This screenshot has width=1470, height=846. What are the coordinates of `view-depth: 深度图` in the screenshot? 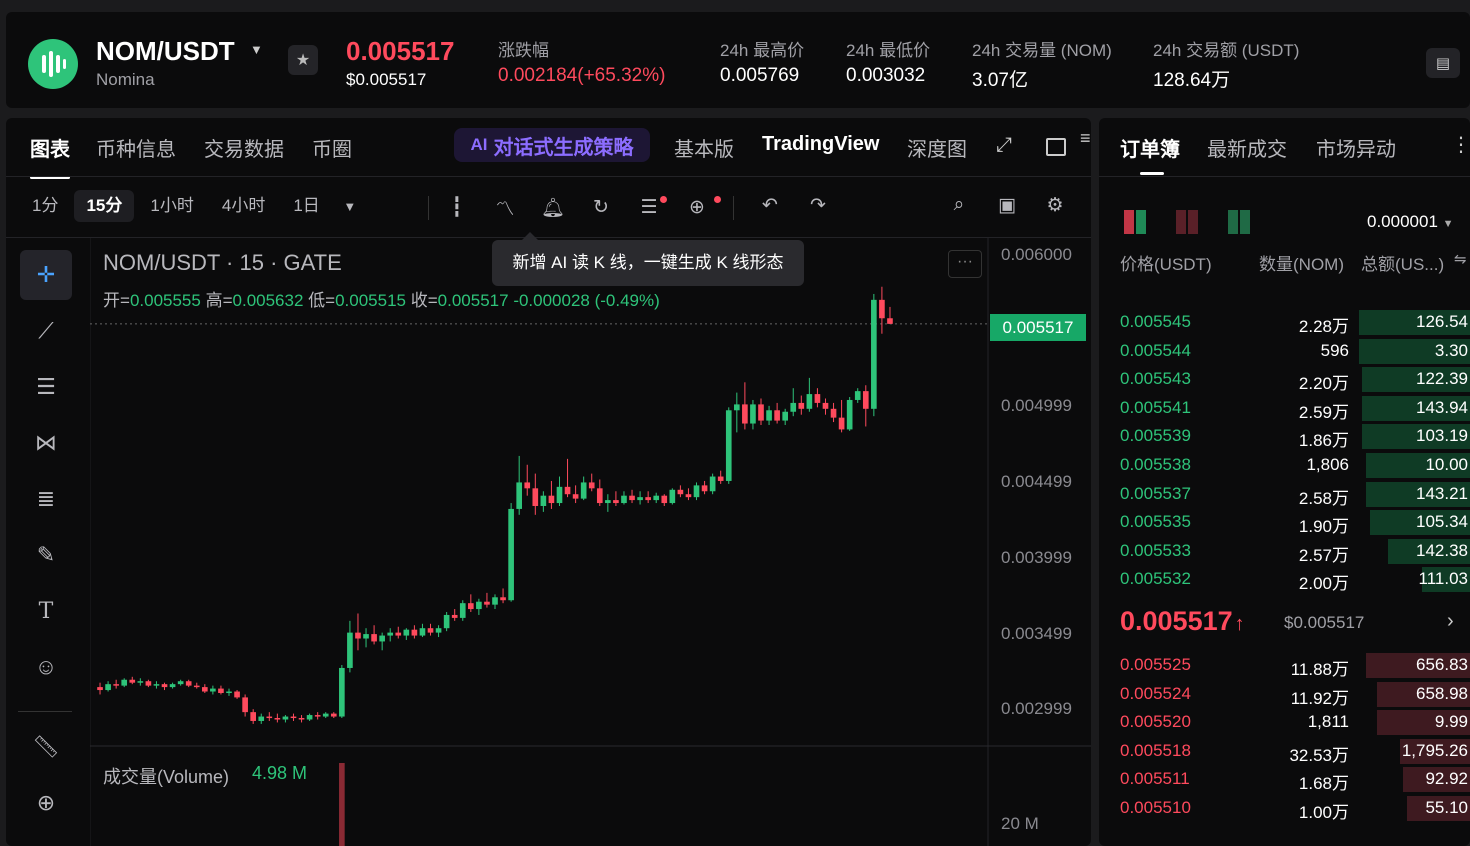 It's located at (937, 147).